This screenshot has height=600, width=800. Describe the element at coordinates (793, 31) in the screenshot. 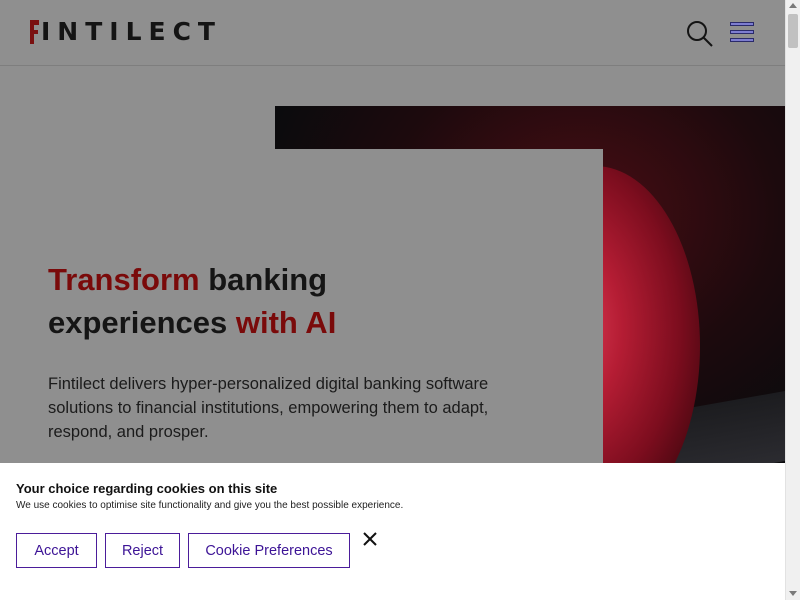

I see `scrollbar-thumb` at that location.